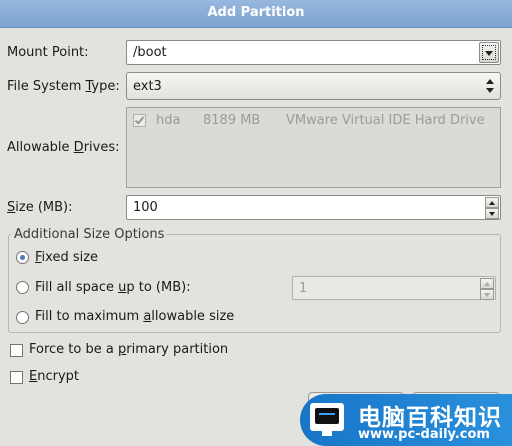 This screenshot has height=446, width=512. What do you see at coordinates (22, 257) in the screenshot?
I see `fixed-size-radio` at bounding box center [22, 257].